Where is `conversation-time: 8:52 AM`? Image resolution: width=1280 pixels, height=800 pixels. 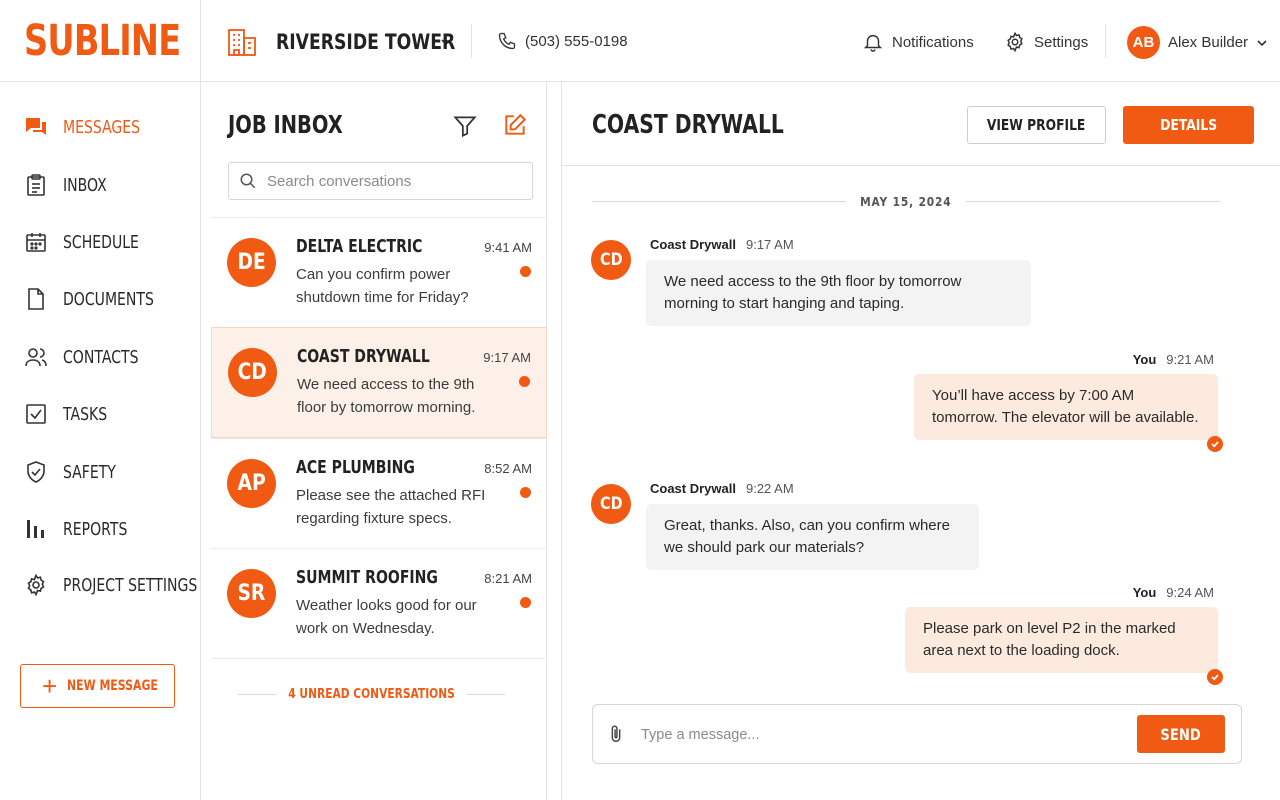
conversation-time: 8:52 AM is located at coordinates (508, 468).